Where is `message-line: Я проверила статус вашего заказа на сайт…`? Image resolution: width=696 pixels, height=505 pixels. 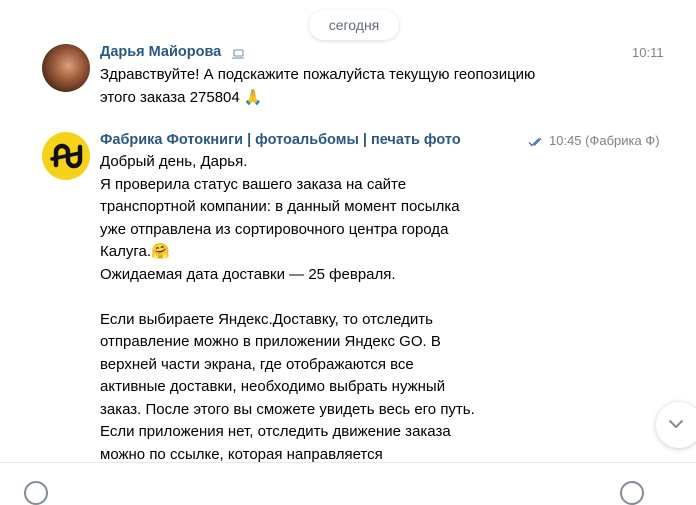 message-line: Я проверила статус вашего заказа на сайт… is located at coordinates (253, 184).